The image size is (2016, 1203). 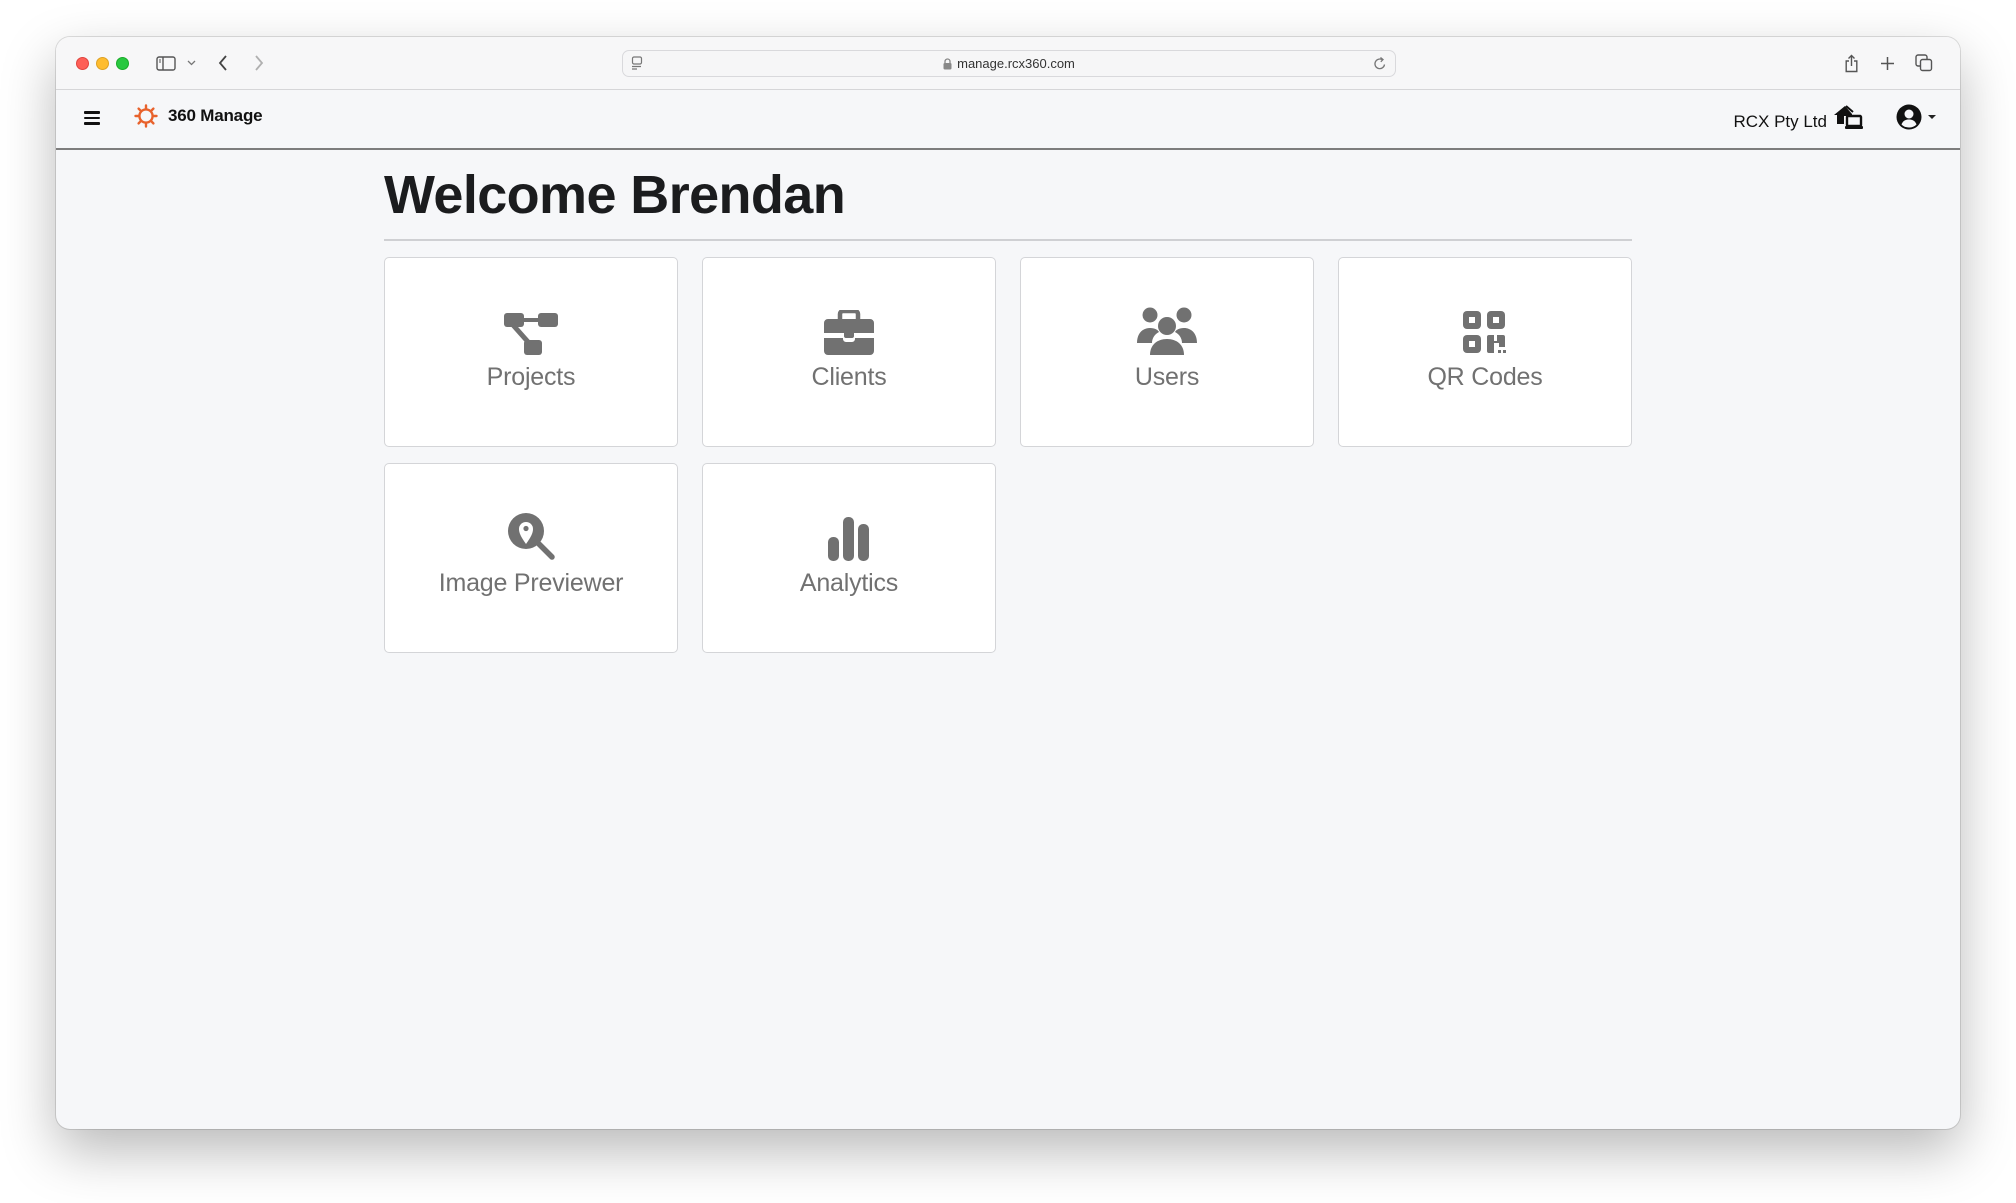 I want to click on hamburger-icon, so click(x=92, y=112).